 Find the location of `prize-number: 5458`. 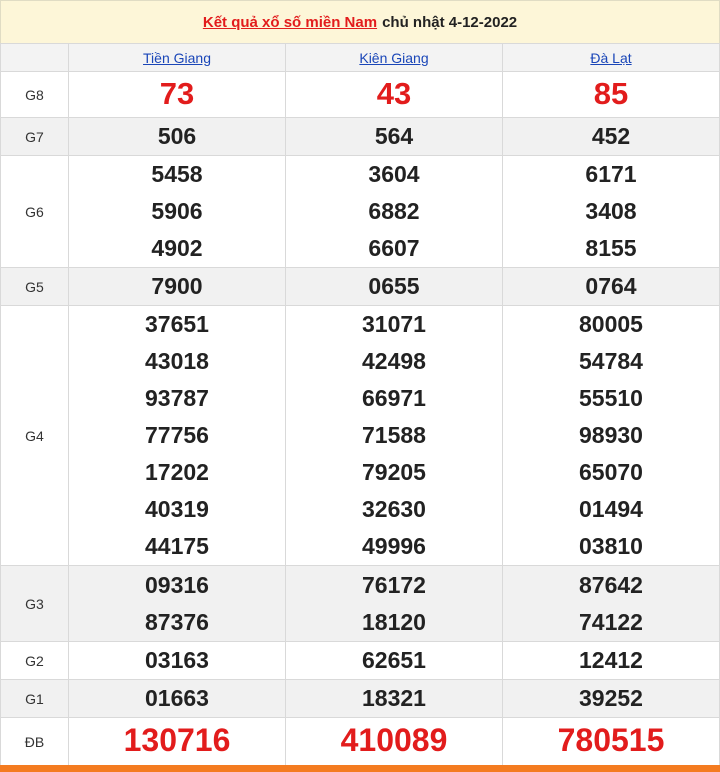

prize-number: 5458 is located at coordinates (177, 174).